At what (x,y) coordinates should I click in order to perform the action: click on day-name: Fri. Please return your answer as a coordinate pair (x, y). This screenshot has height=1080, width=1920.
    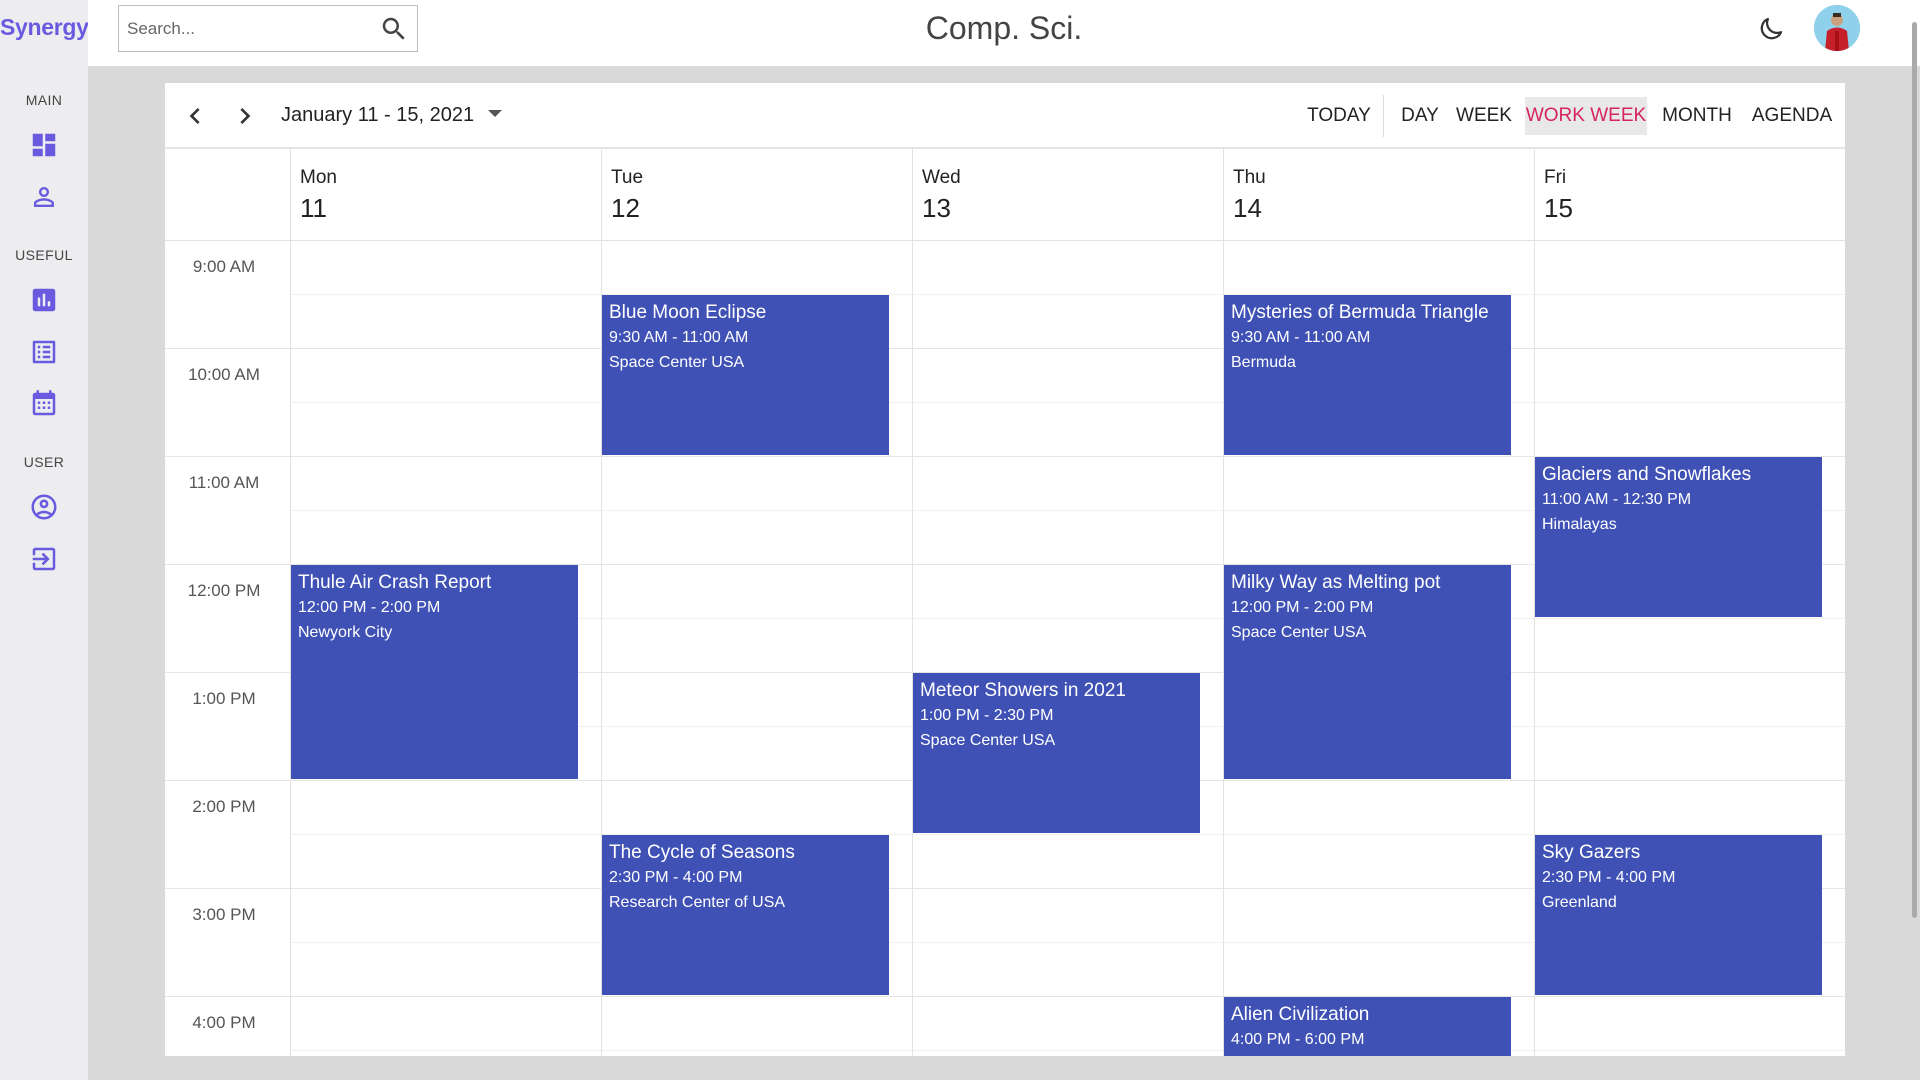
    Looking at the image, I should click on (1555, 177).